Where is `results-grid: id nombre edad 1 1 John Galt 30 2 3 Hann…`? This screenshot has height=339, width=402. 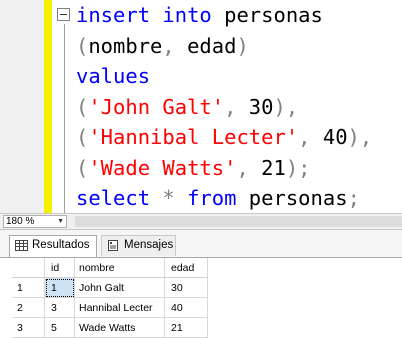 results-grid: id nombre edad 1 1 John Galt 30 2 3 Hann… is located at coordinates (110, 298).